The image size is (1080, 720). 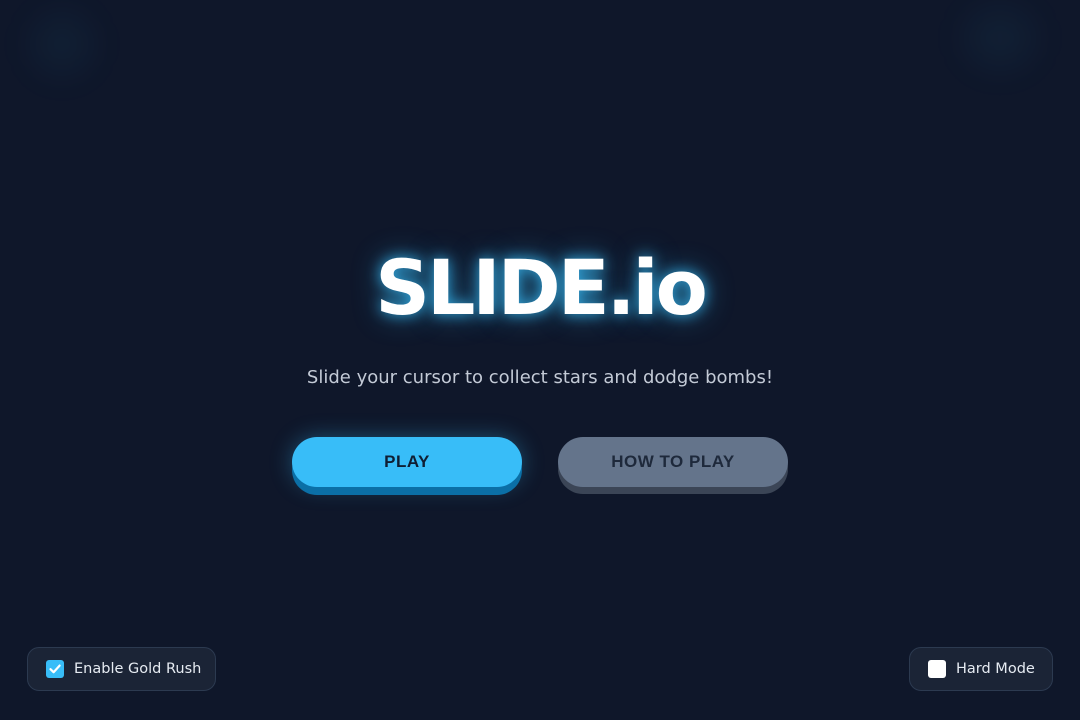 I want to click on play-button: PLAY, so click(x=407, y=462).